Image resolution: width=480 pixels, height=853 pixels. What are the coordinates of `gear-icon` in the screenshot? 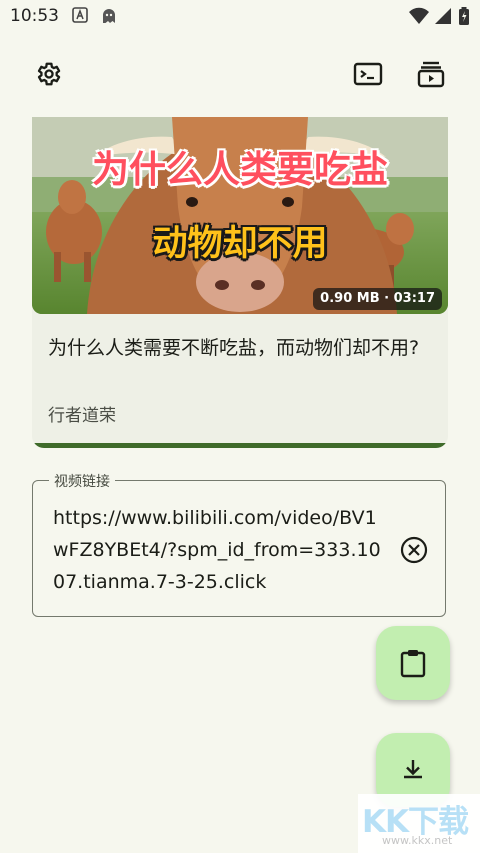 It's located at (49, 74).